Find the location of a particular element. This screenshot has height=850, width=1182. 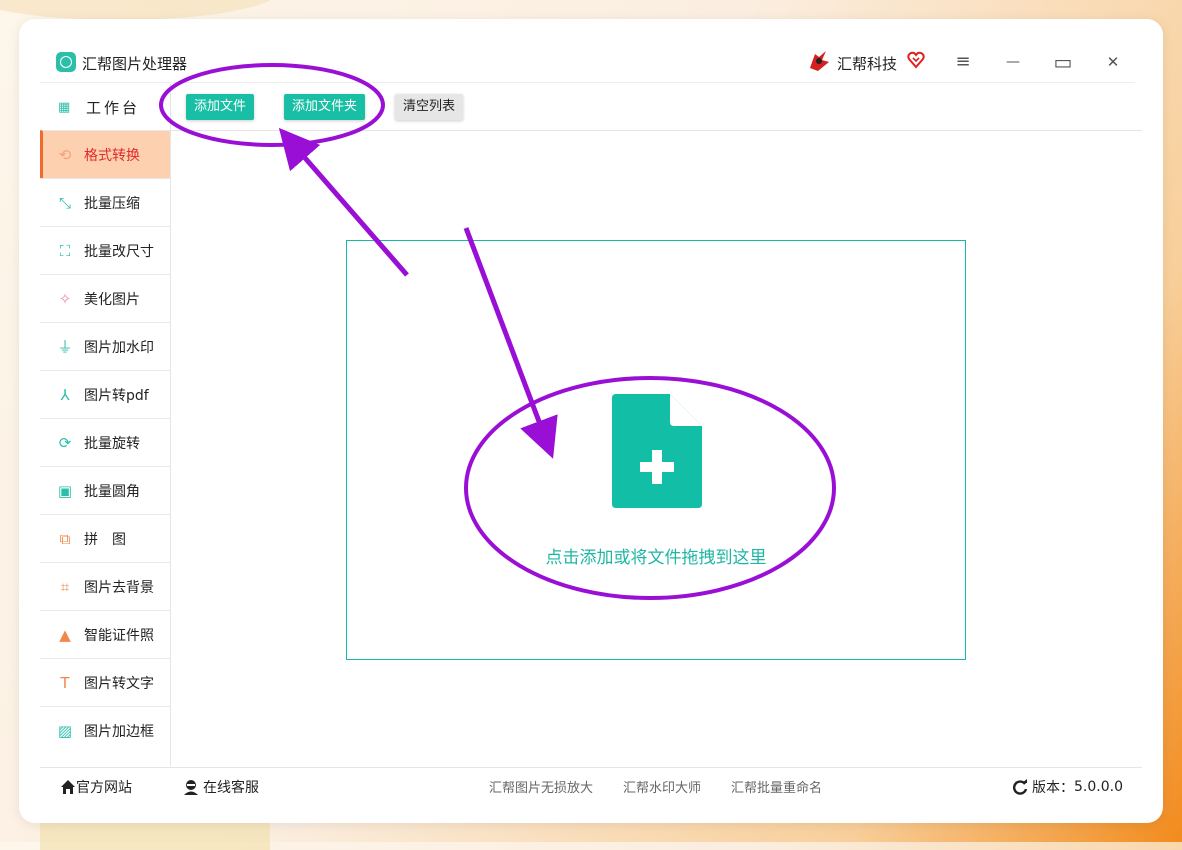

support-agent-icon is located at coordinates (191, 787).